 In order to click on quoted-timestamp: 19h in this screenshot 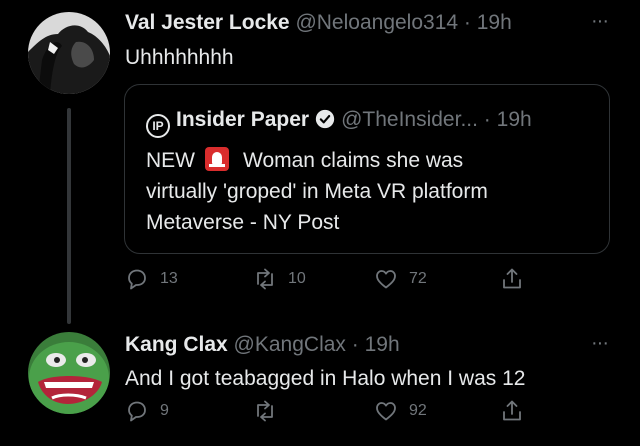, I will do `click(514, 119)`.